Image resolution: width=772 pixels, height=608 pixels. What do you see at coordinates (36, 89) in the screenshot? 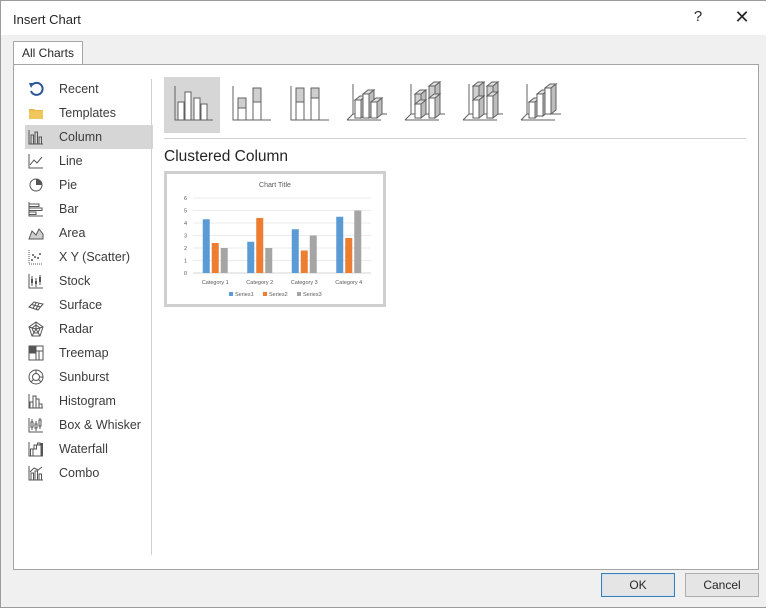
I see `recent-icon` at bounding box center [36, 89].